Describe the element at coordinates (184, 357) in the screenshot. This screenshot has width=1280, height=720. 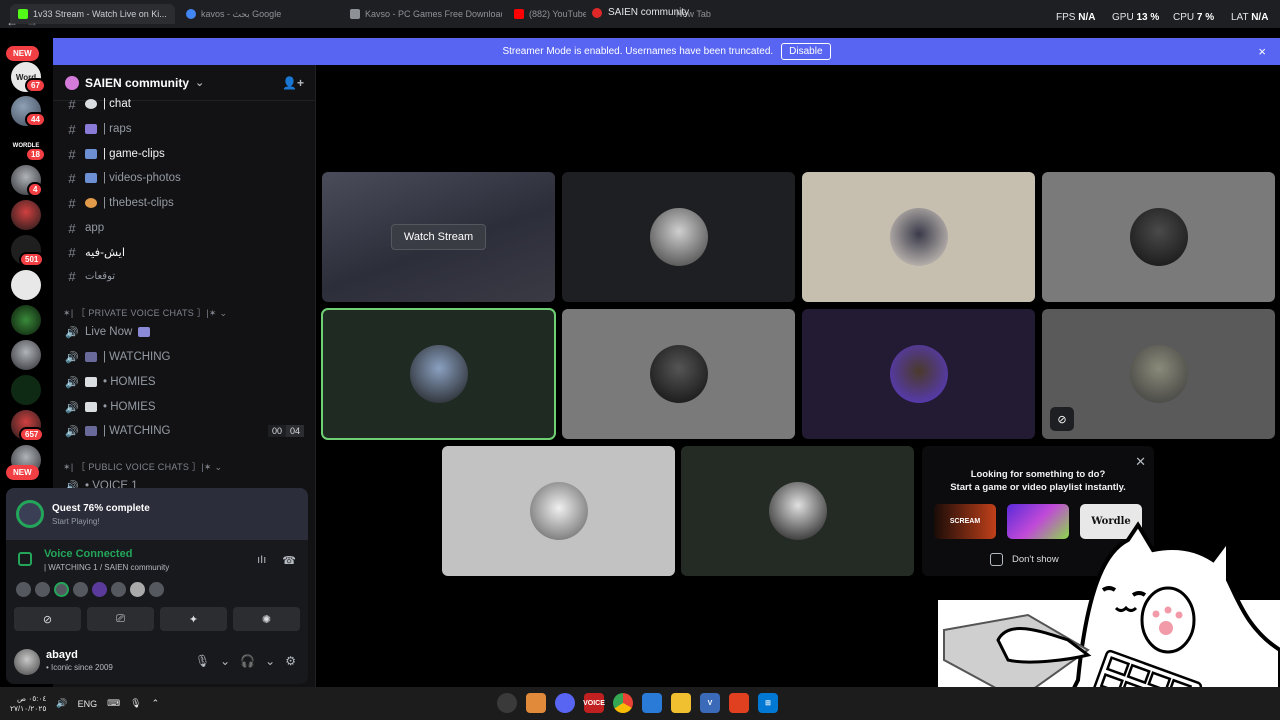
I see `voice-channel-watching: 🔊 | WATCHING` at that location.